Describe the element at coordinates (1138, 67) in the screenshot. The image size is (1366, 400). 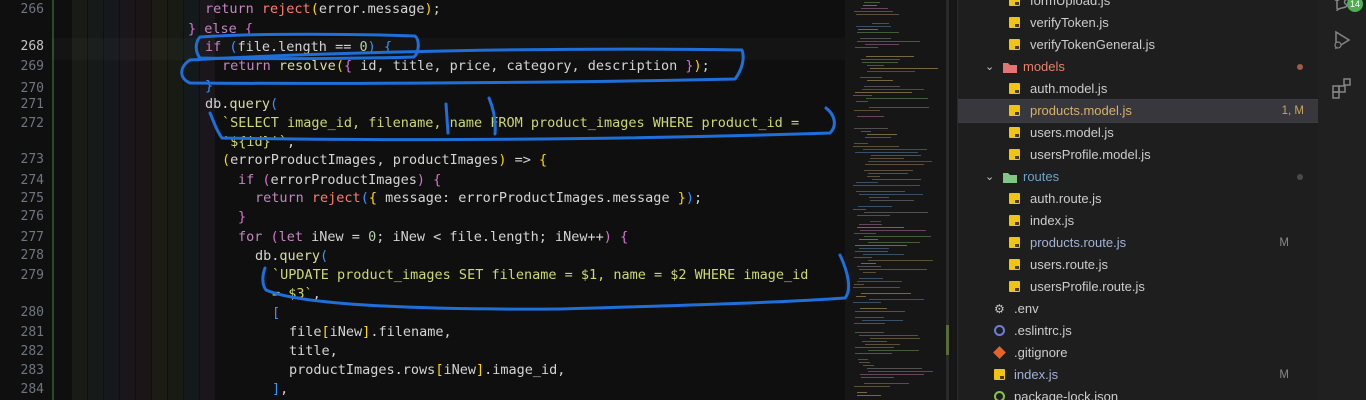
I see `tree-folder-models: ⌄ models` at that location.